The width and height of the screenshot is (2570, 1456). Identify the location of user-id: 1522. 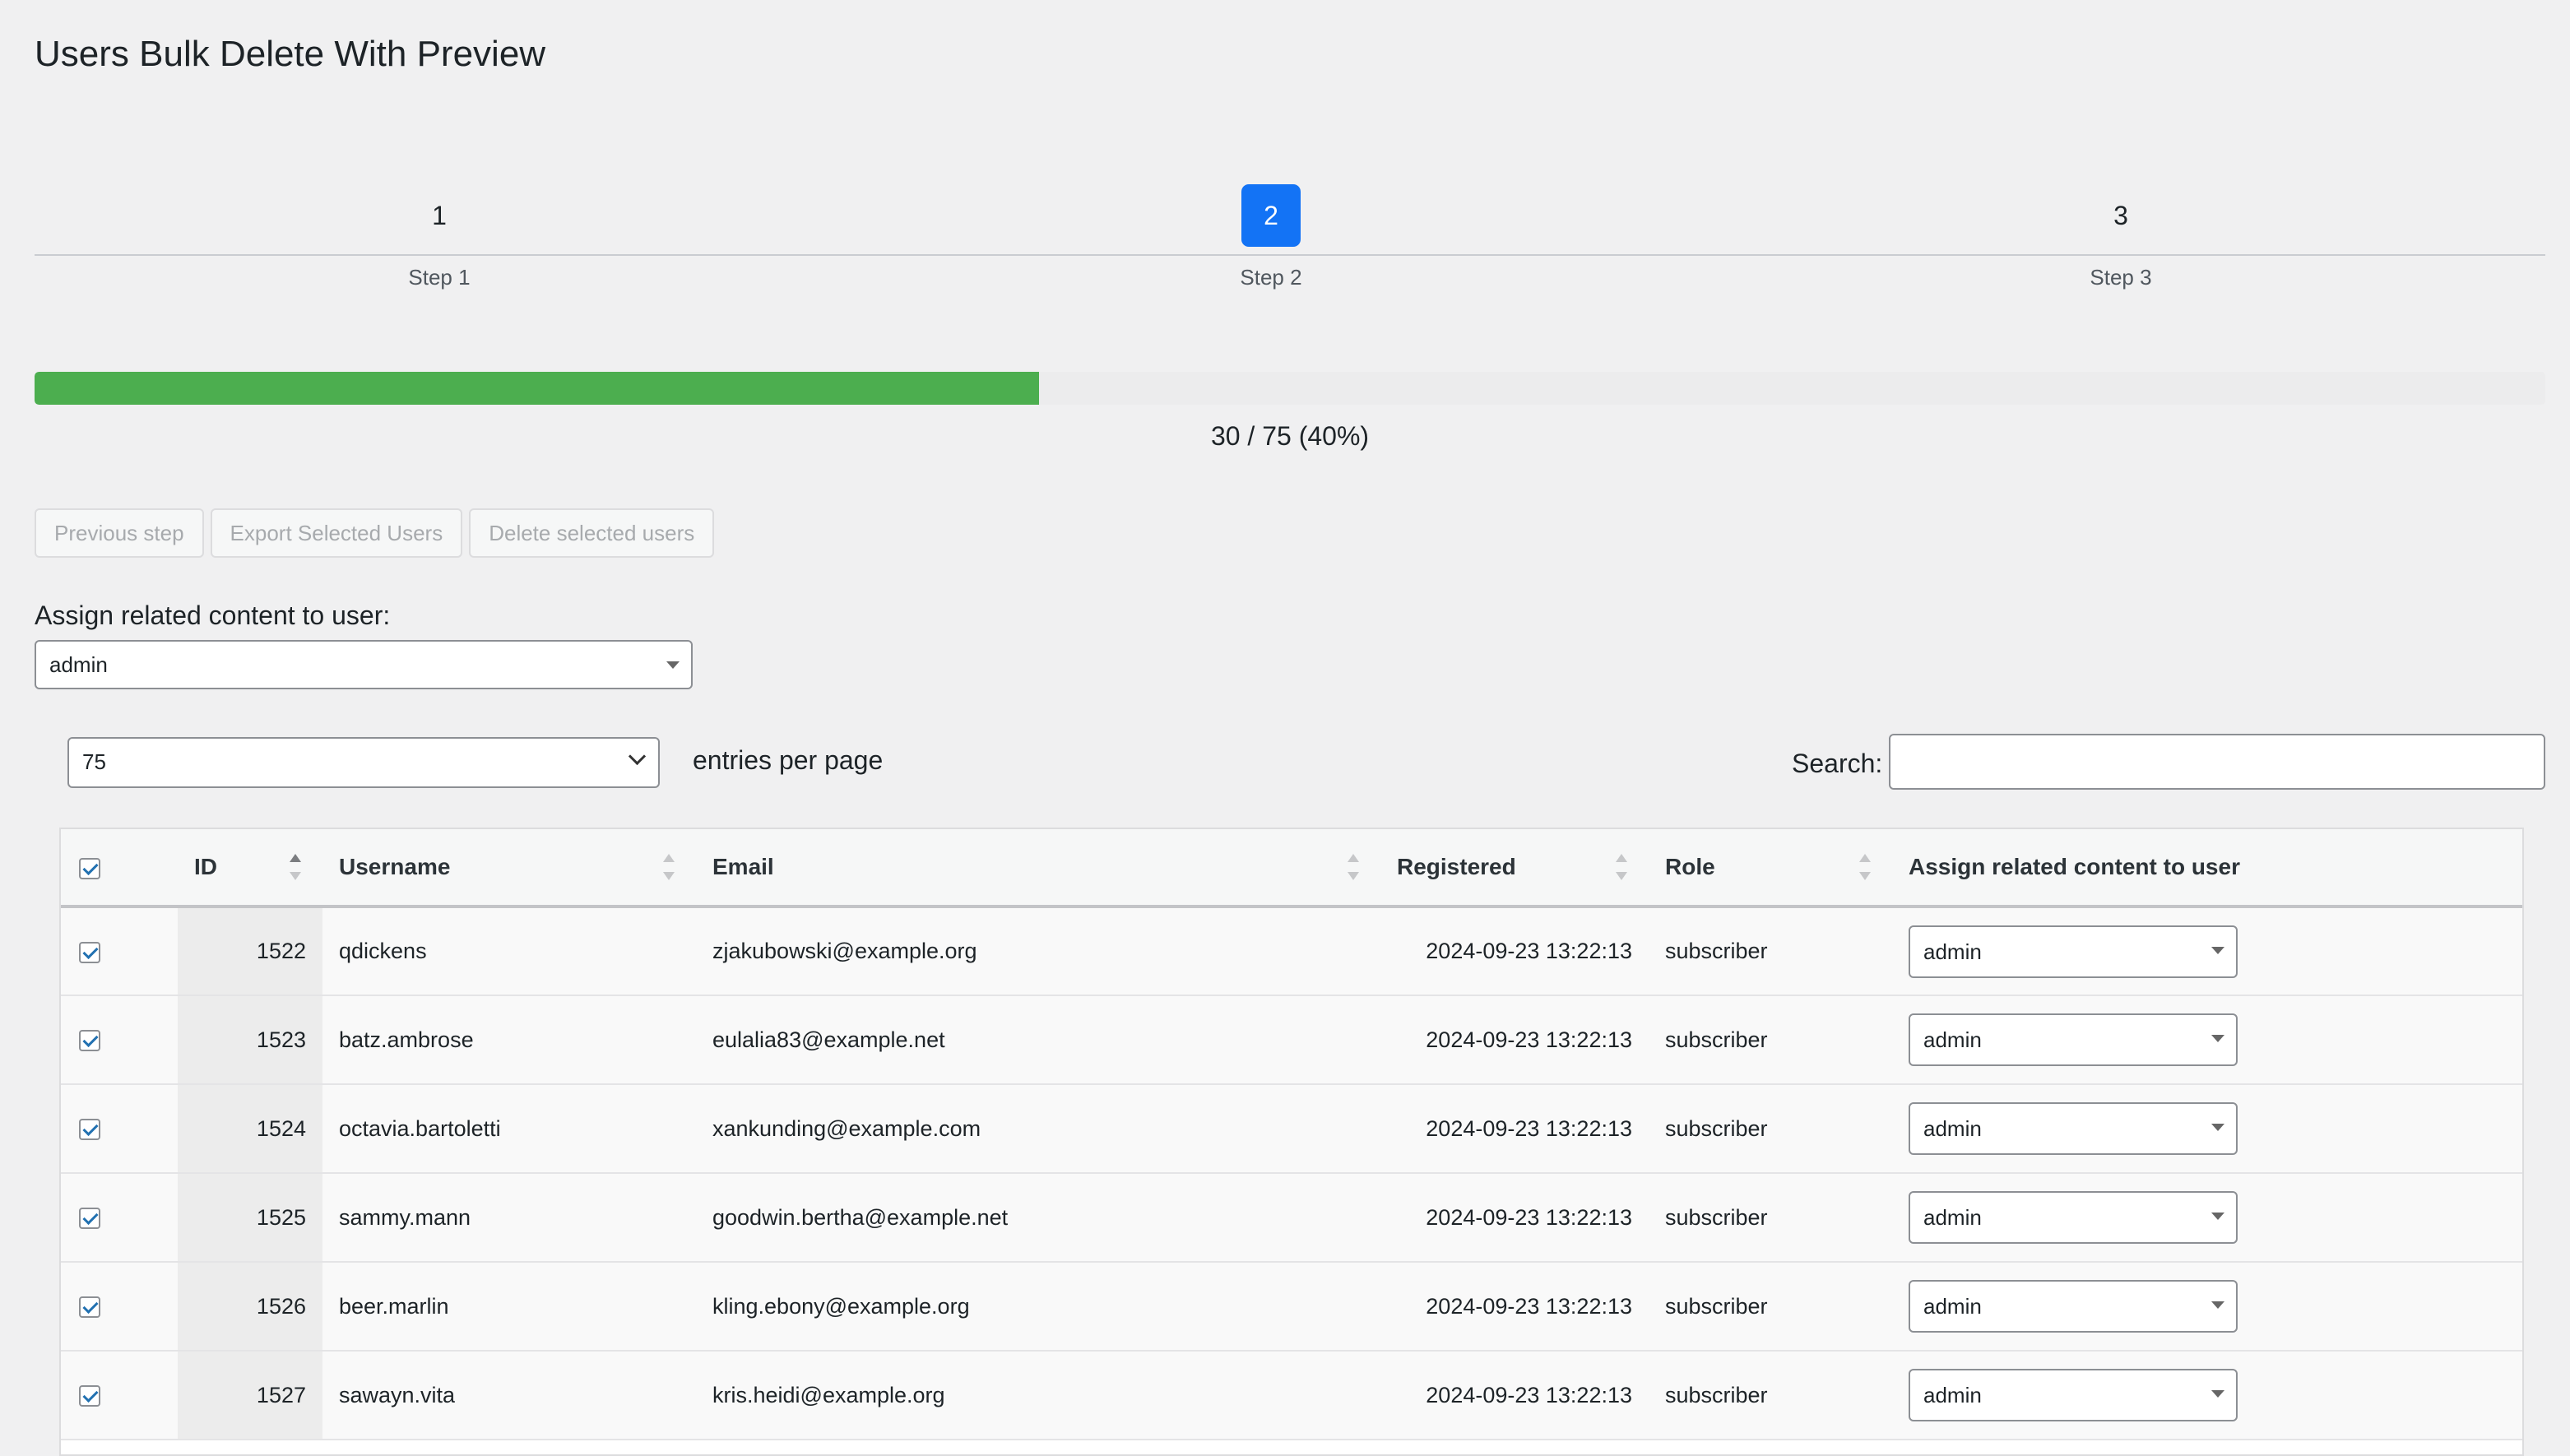
(250, 951).